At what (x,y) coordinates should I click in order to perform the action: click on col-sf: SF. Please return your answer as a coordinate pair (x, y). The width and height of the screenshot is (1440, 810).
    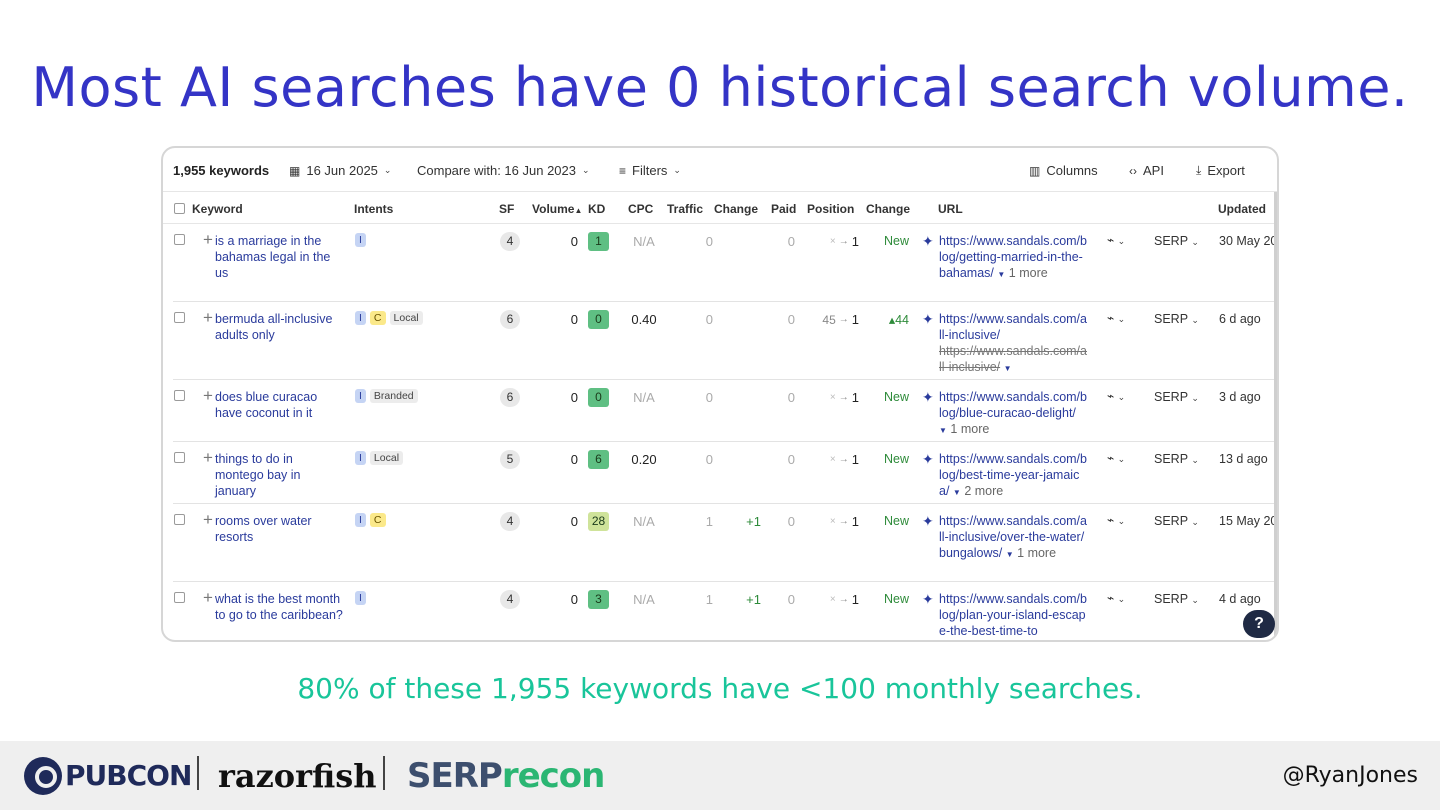
    Looking at the image, I should click on (506, 209).